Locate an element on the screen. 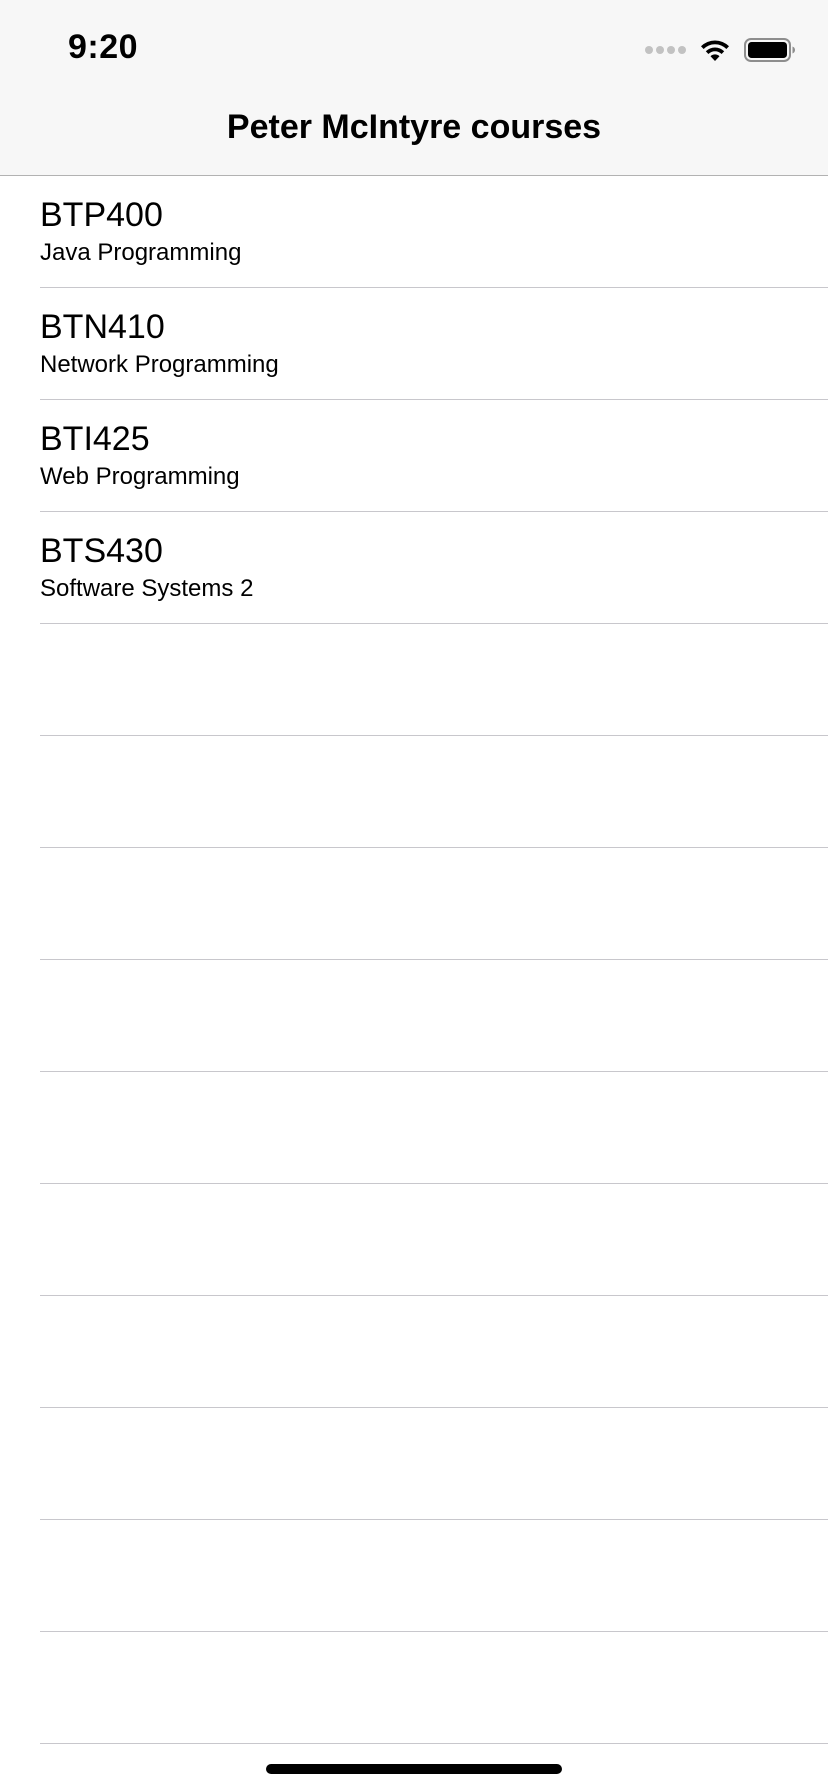 The width and height of the screenshot is (828, 1792). course-name: Network Programming is located at coordinates (159, 364).